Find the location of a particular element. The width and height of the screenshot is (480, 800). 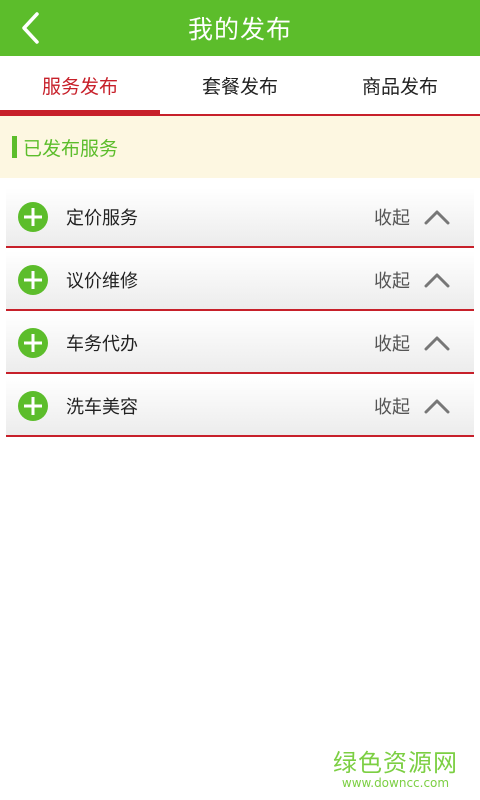

list-item-fixed-price: 定价服务 收起 is located at coordinates (240, 218).